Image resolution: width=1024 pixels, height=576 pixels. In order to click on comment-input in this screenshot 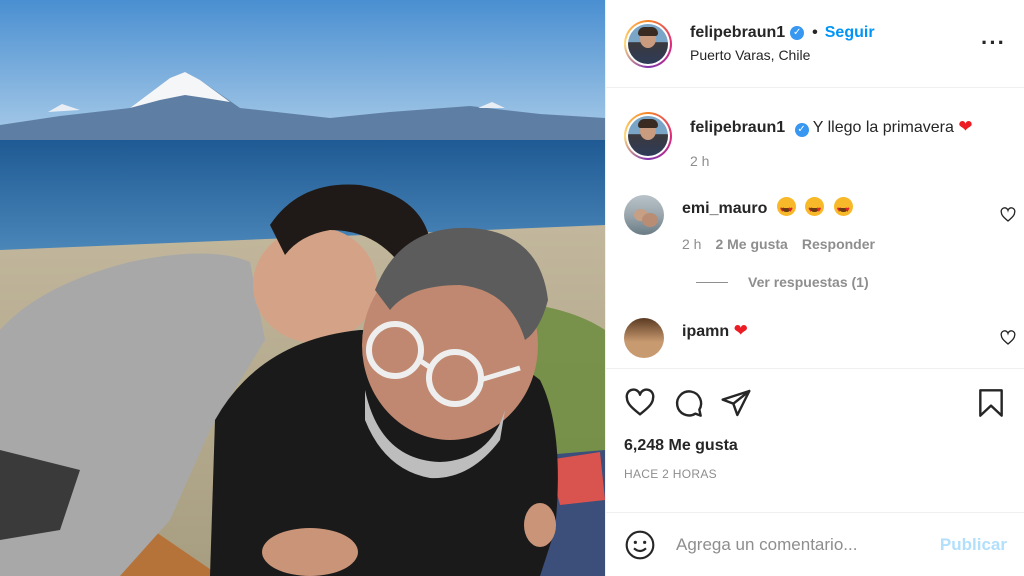, I will do `click(808, 544)`.